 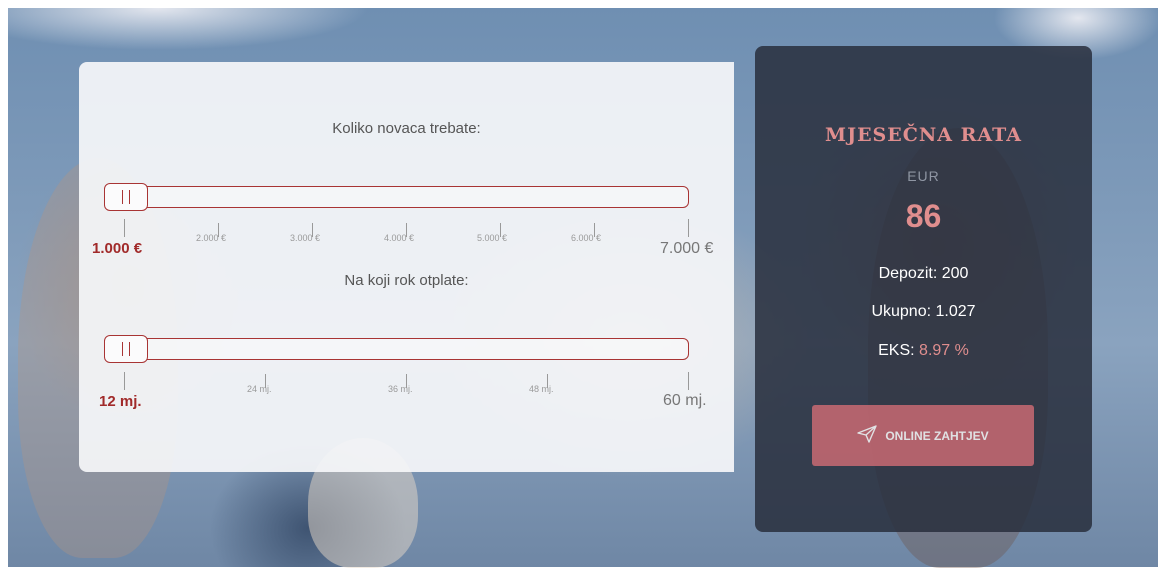 I want to click on loan-term-handle, so click(x=126, y=349).